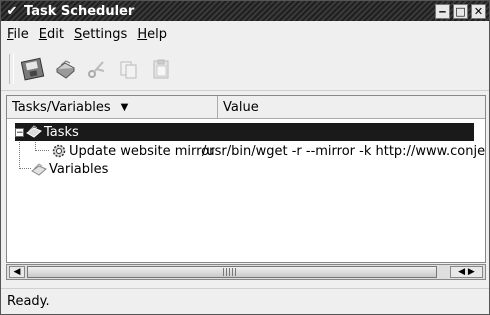 Image resolution: width=490 pixels, height=315 pixels. I want to click on scroll-left-button: ◀, so click(17, 272).